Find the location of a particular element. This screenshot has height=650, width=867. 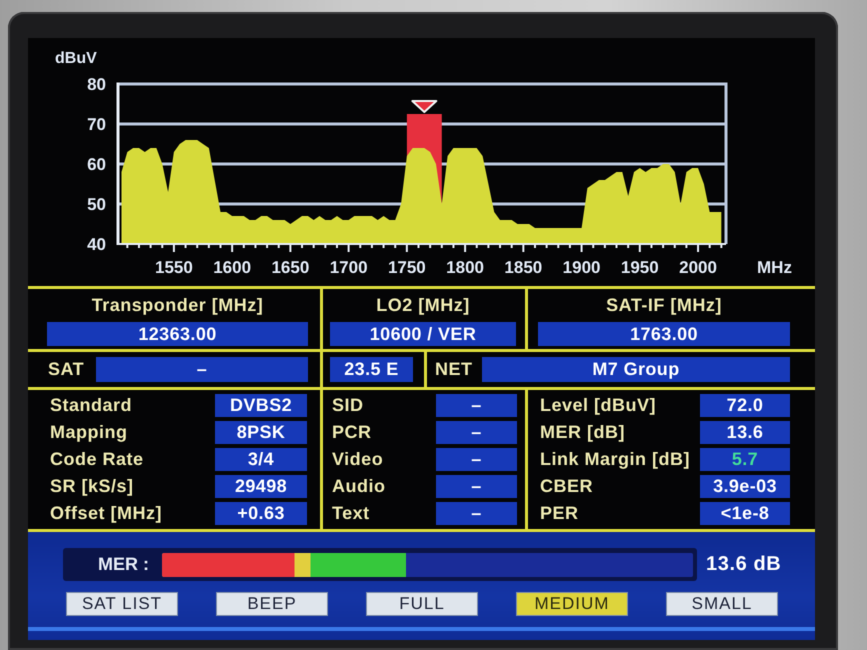

softkey-button: SAT LIST is located at coordinates (122, 604).